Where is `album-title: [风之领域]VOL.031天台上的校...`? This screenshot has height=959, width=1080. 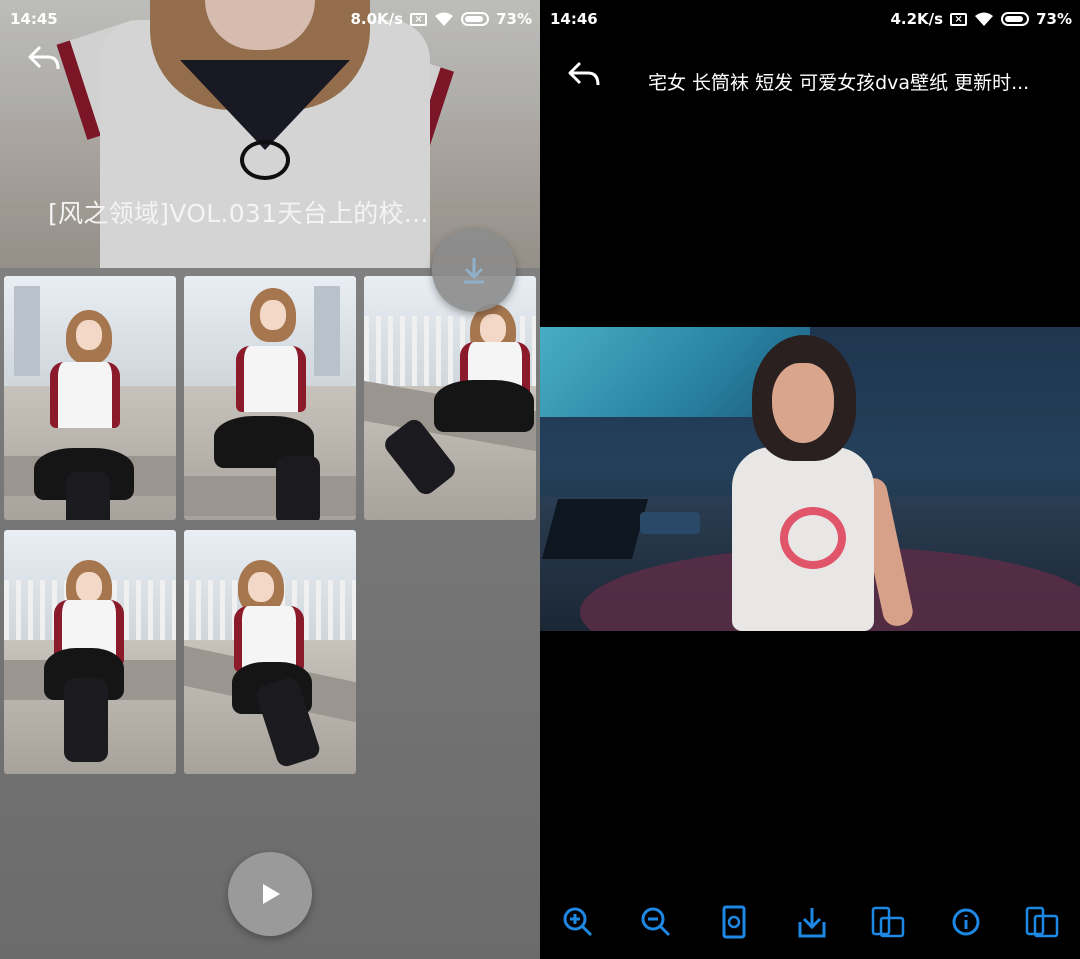 album-title: [风之领域]VOL.031天台上的校... is located at coordinates (238, 213).